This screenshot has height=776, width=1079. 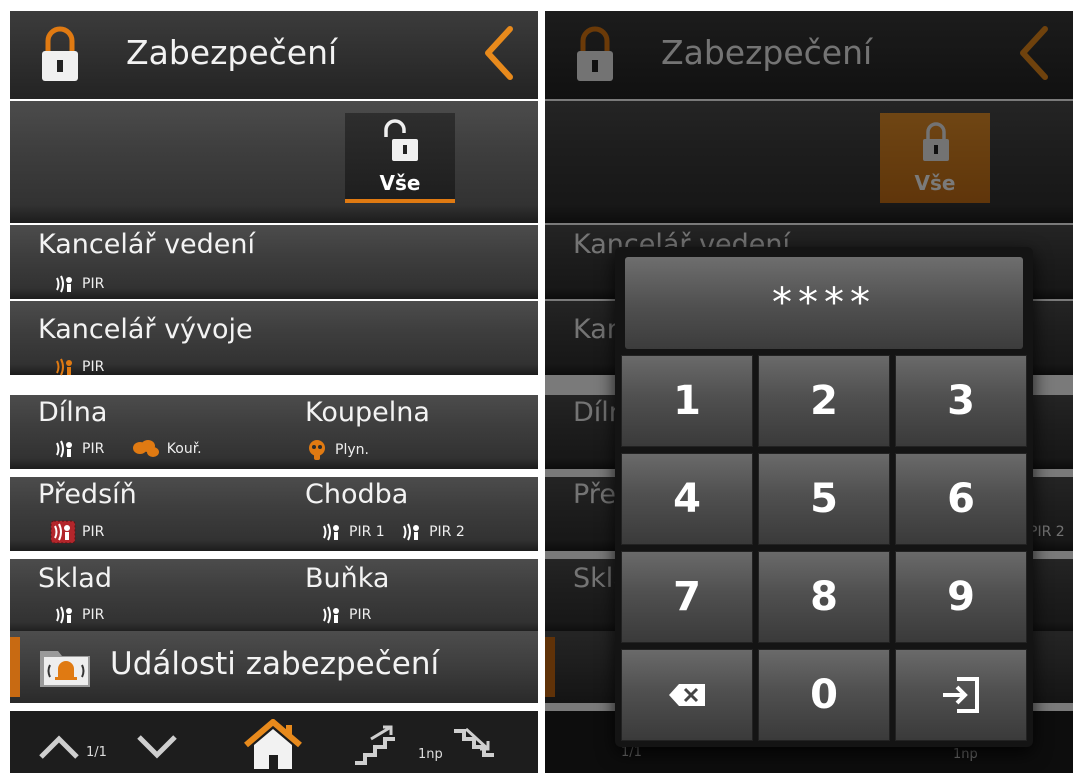 I want to click on zone-sklad: Sklad, so click(x=75, y=578).